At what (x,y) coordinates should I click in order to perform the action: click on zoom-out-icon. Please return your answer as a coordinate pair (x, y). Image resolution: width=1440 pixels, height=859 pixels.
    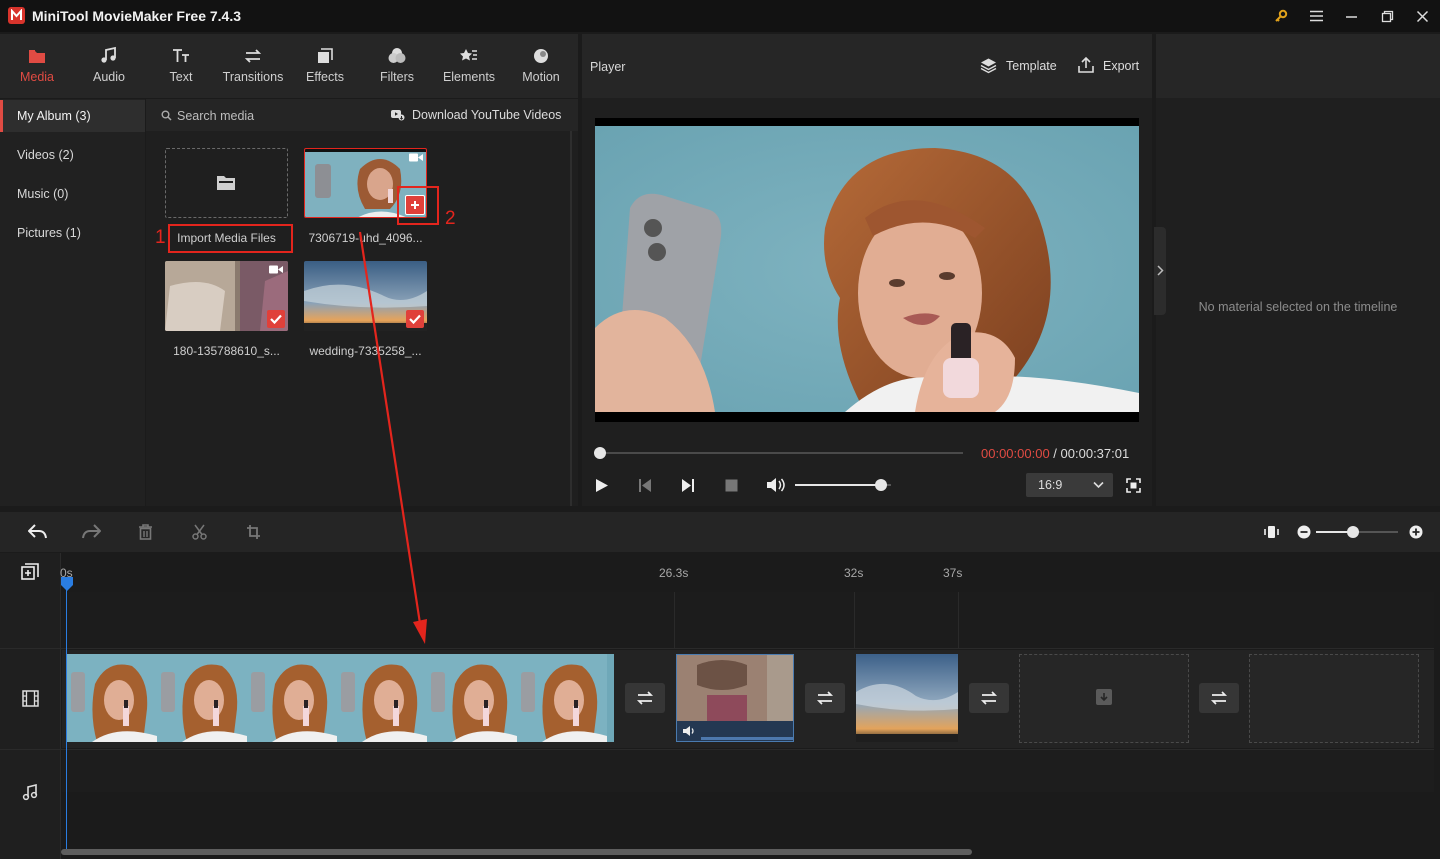
    Looking at the image, I should click on (1304, 532).